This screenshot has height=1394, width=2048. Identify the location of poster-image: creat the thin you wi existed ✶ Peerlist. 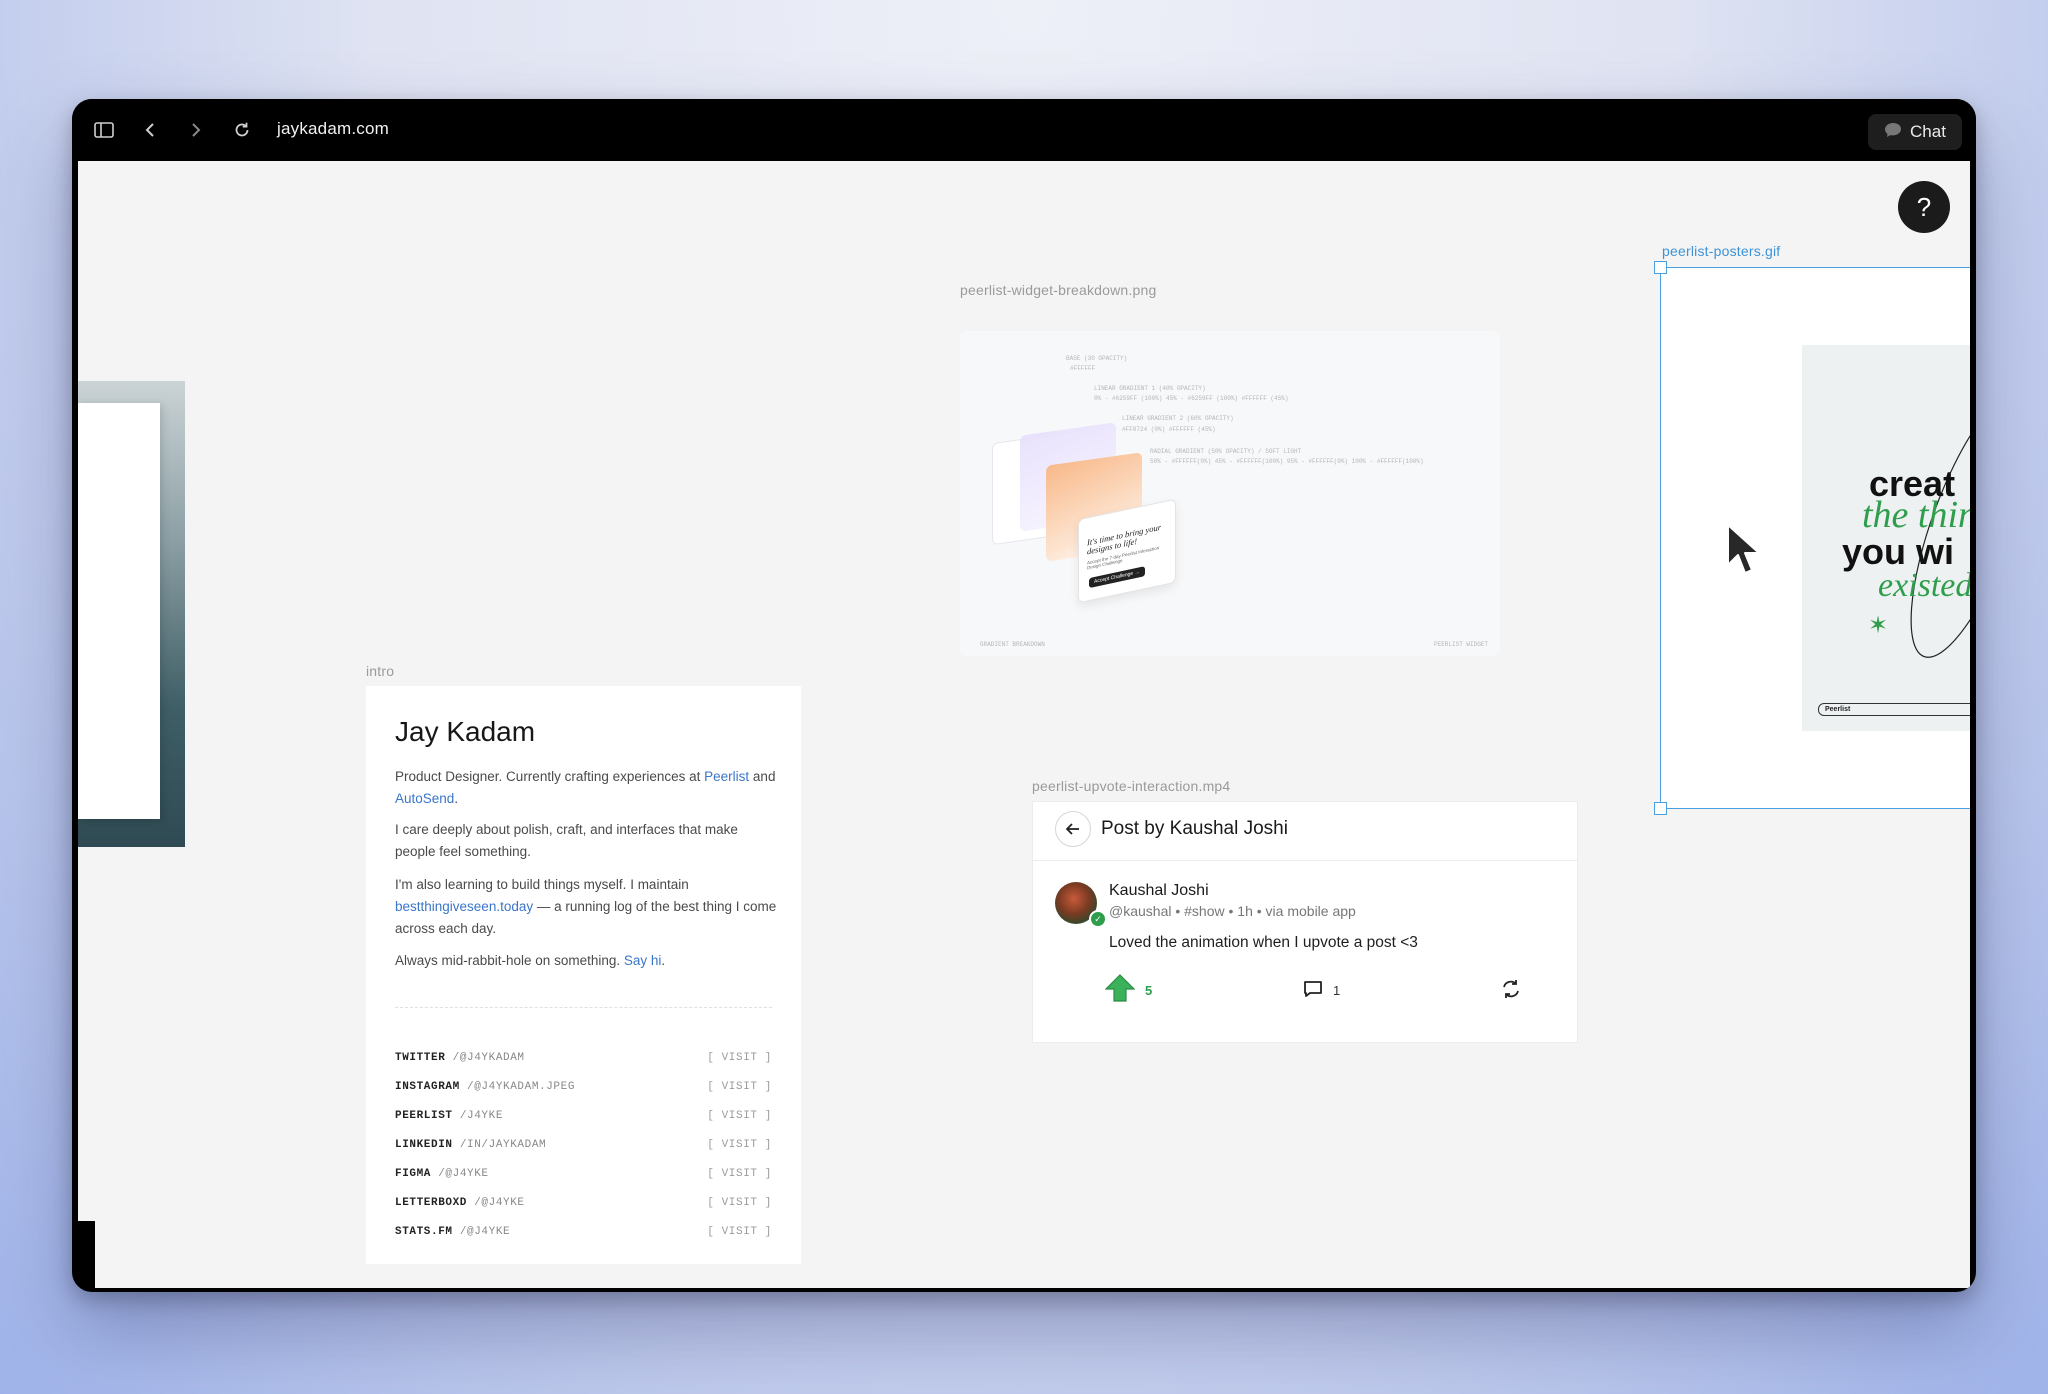
(1886, 538).